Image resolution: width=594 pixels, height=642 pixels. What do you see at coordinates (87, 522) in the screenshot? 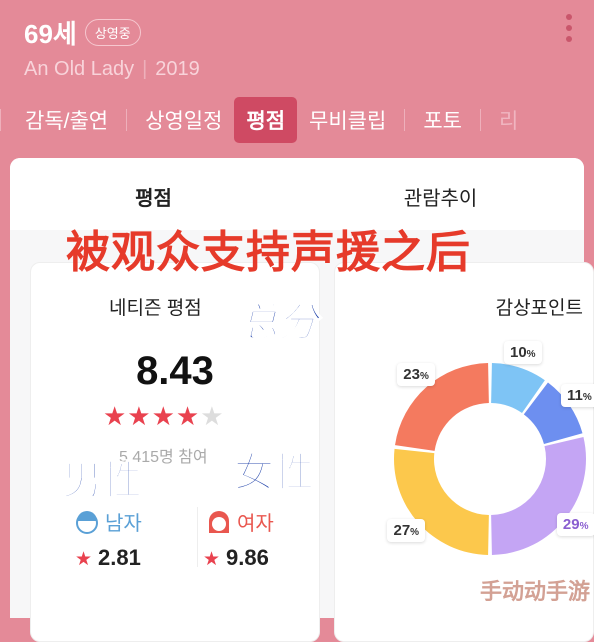
I see `male-avatar-icon` at bounding box center [87, 522].